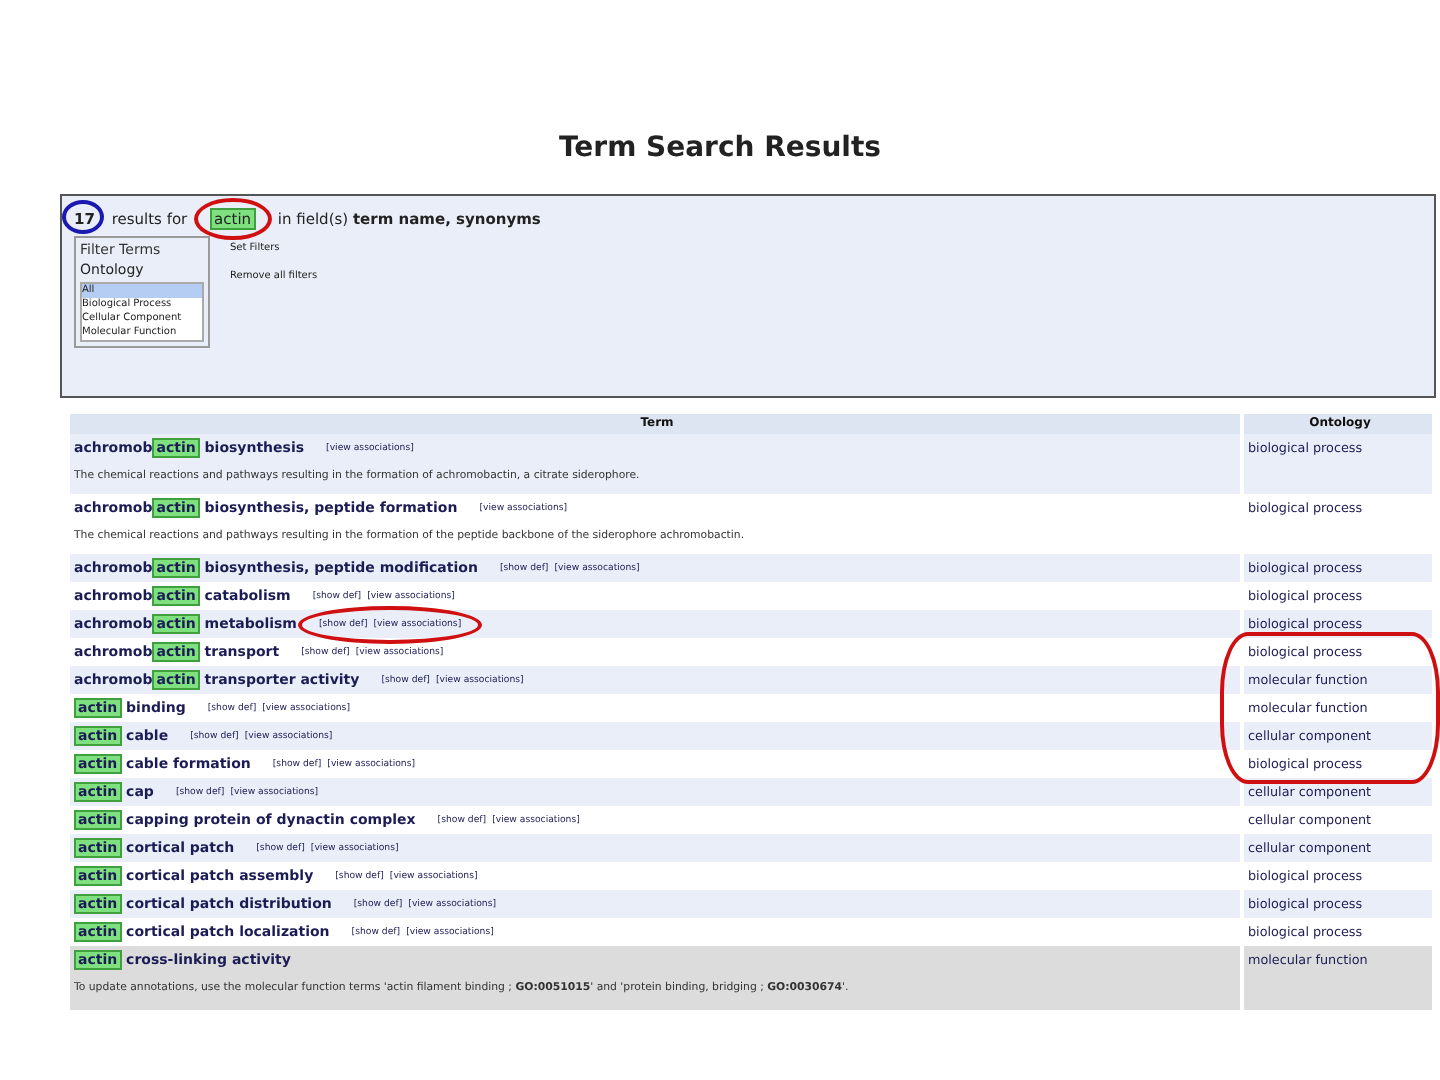 This screenshot has width=1440, height=1080. What do you see at coordinates (720, 149) in the screenshot?
I see `page-title: Term Search Results` at bounding box center [720, 149].